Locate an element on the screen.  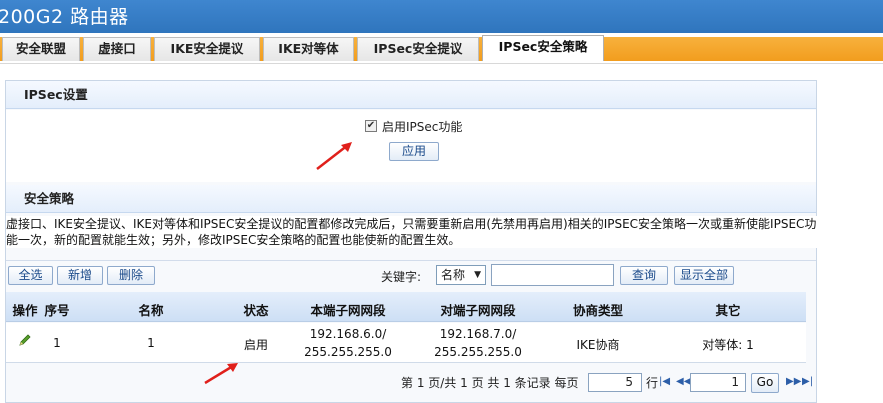
app-title: 200G2 路由器 is located at coordinates (64, 17).